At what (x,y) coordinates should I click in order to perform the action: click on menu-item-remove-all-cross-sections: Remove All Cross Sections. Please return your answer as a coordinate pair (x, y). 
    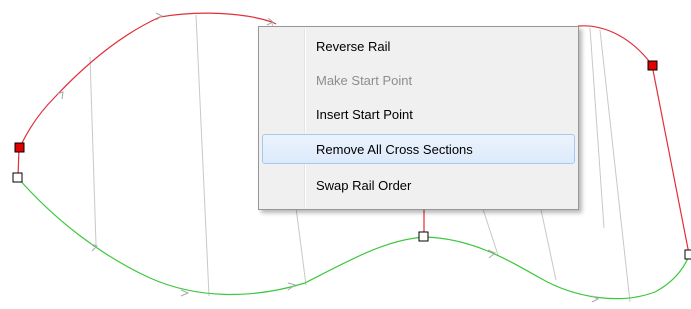
    Looking at the image, I should click on (418, 149).